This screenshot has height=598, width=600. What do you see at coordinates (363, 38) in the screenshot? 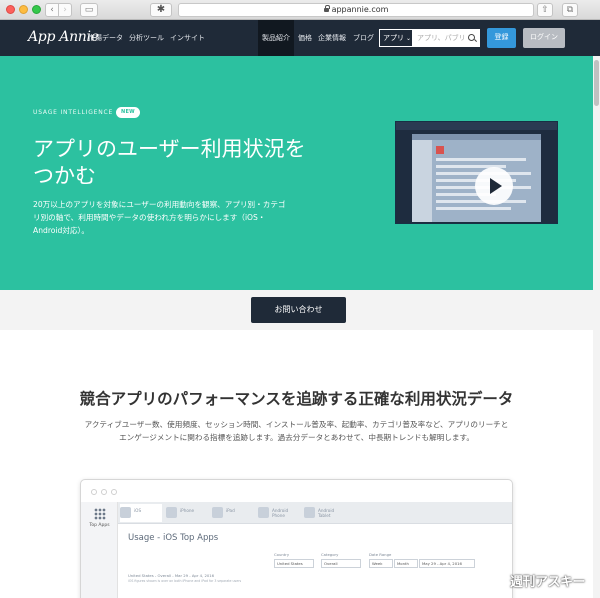
I see `nav-link-blog: ブログ` at bounding box center [363, 38].